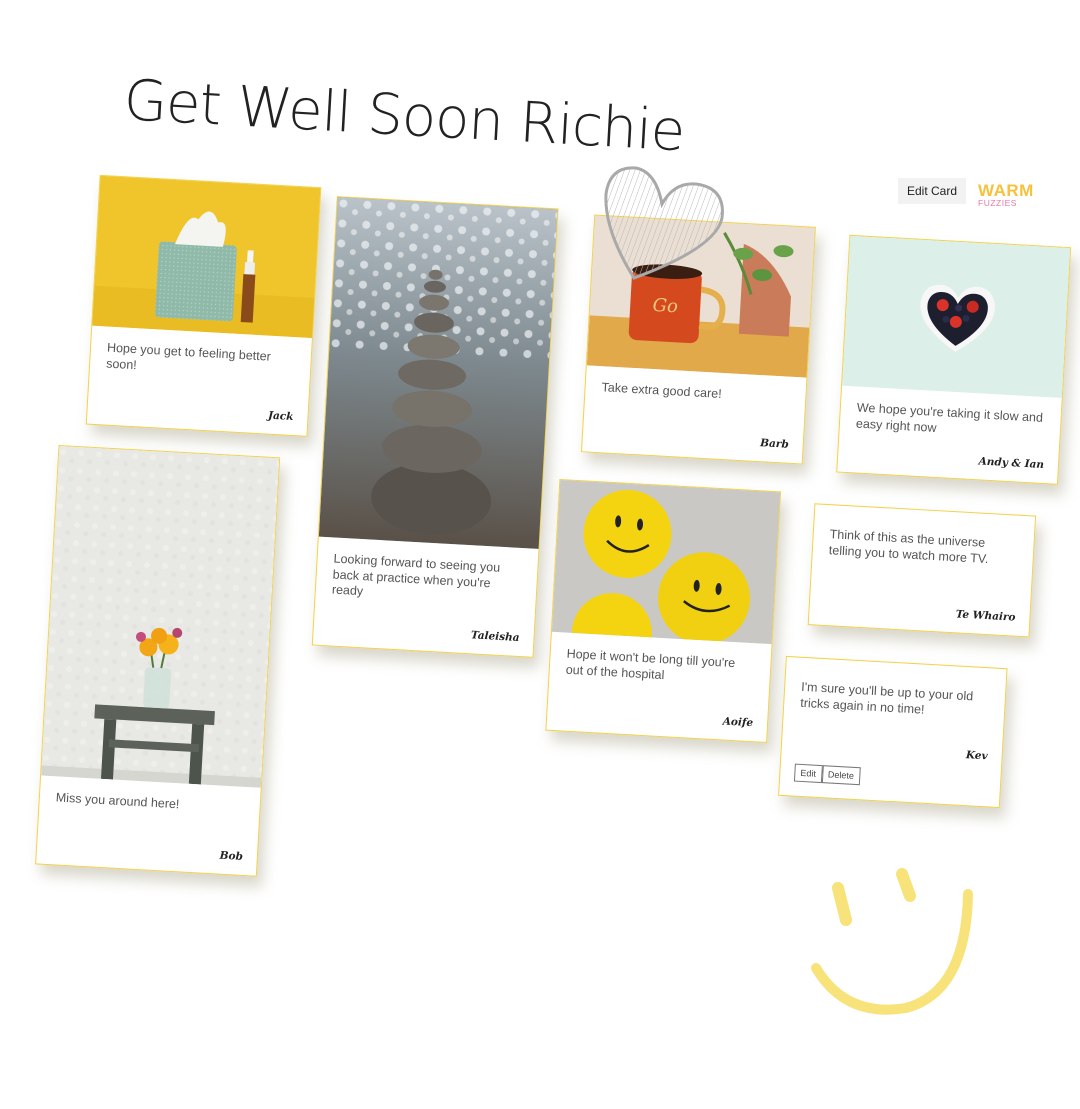 The height and width of the screenshot is (1109, 1080). I want to click on tissue-box-photo, so click(206, 256).